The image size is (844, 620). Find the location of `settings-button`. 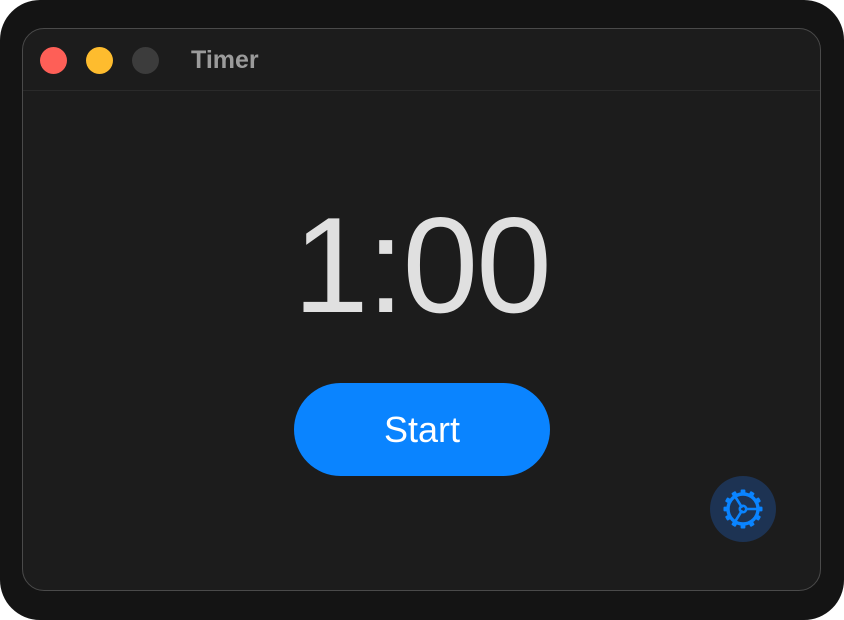

settings-button is located at coordinates (743, 509).